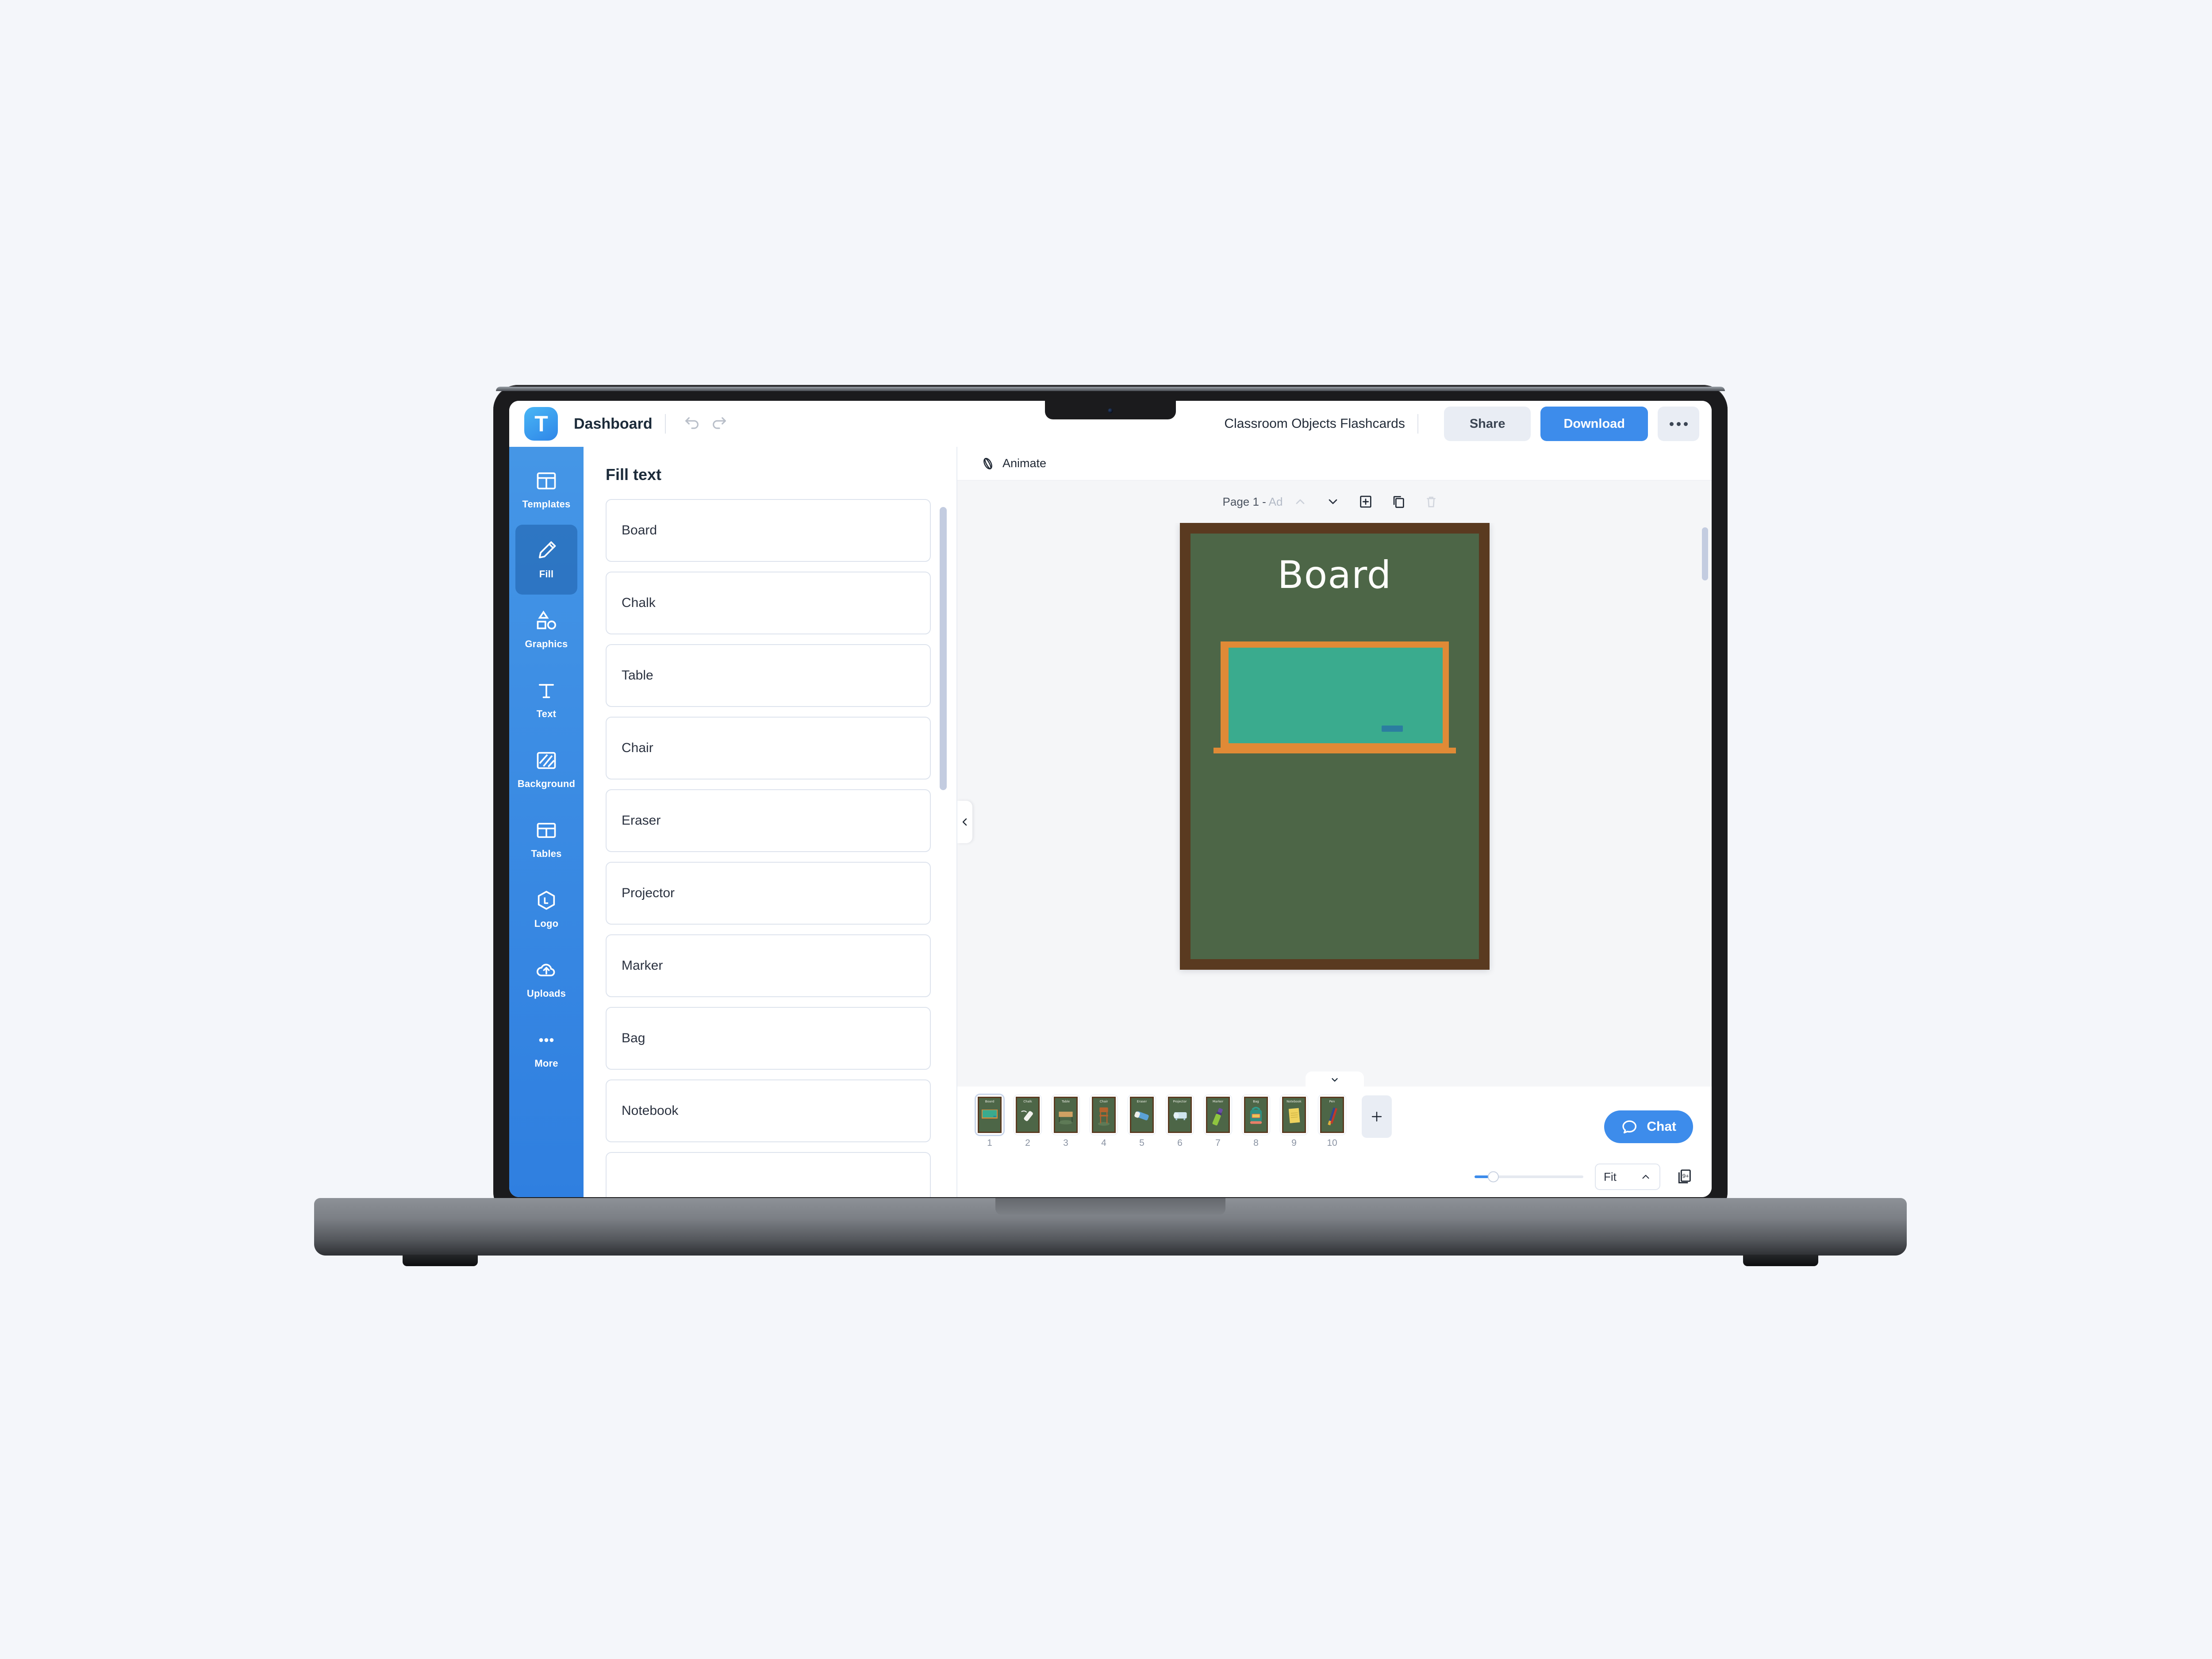  What do you see at coordinates (1366, 502) in the screenshot?
I see `add-page-toolbar-button` at bounding box center [1366, 502].